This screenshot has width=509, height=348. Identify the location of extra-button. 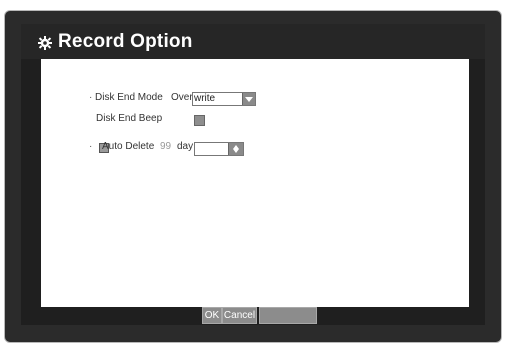
(288, 315).